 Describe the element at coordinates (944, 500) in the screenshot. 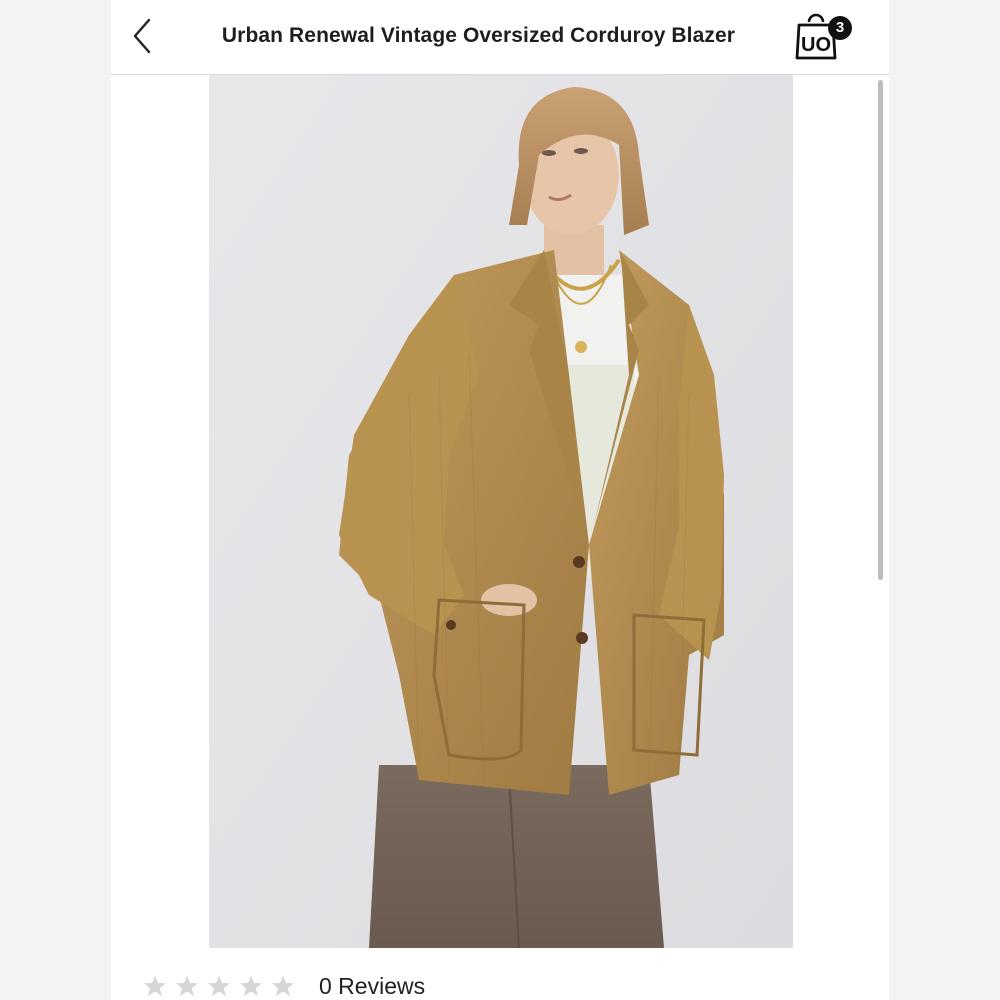

I see `right-gutter` at that location.